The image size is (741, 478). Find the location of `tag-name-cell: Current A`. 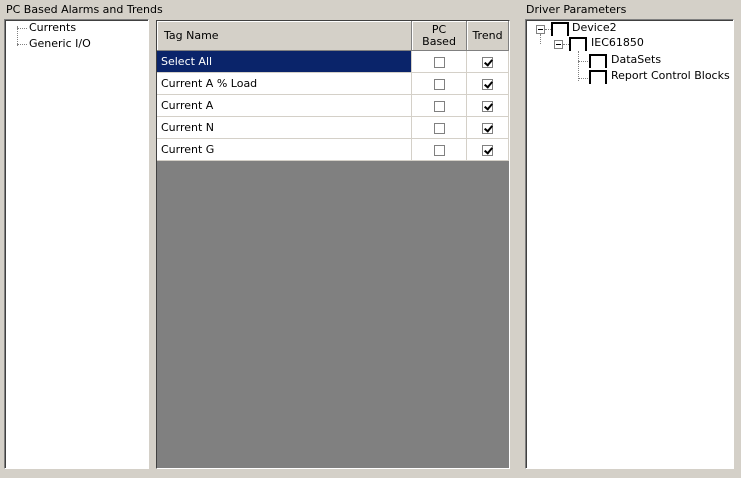

tag-name-cell: Current A is located at coordinates (285, 105).